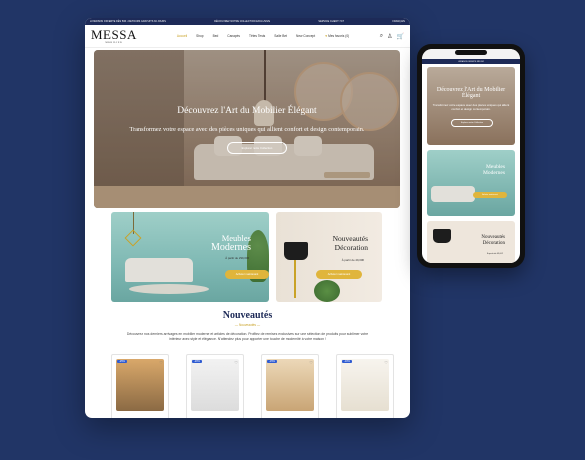  I want to click on announcement-center: DÉCOUVREZ NOTRE COLLECTION EXCLUSIVE, so click(242, 21).